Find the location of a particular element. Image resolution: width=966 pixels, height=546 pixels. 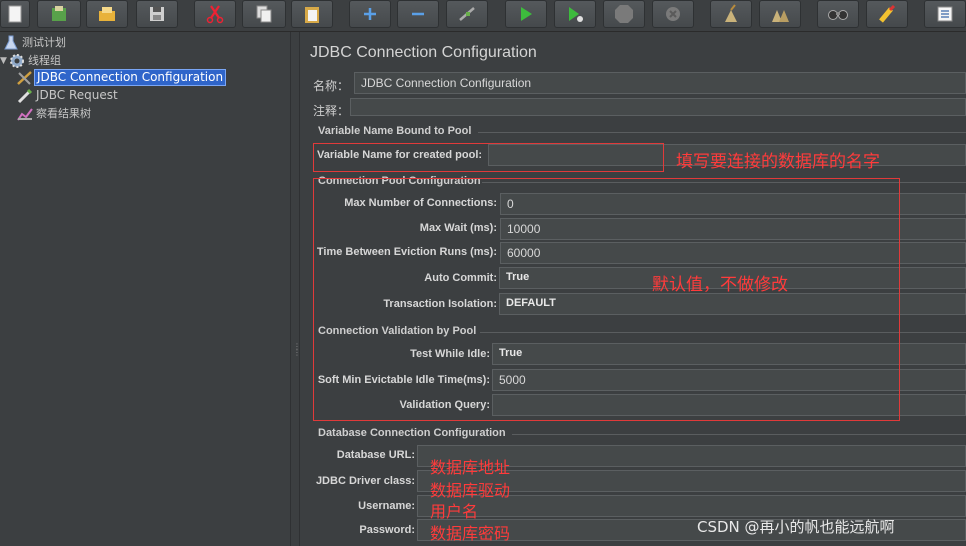

cut-icon is located at coordinates (215, 14).